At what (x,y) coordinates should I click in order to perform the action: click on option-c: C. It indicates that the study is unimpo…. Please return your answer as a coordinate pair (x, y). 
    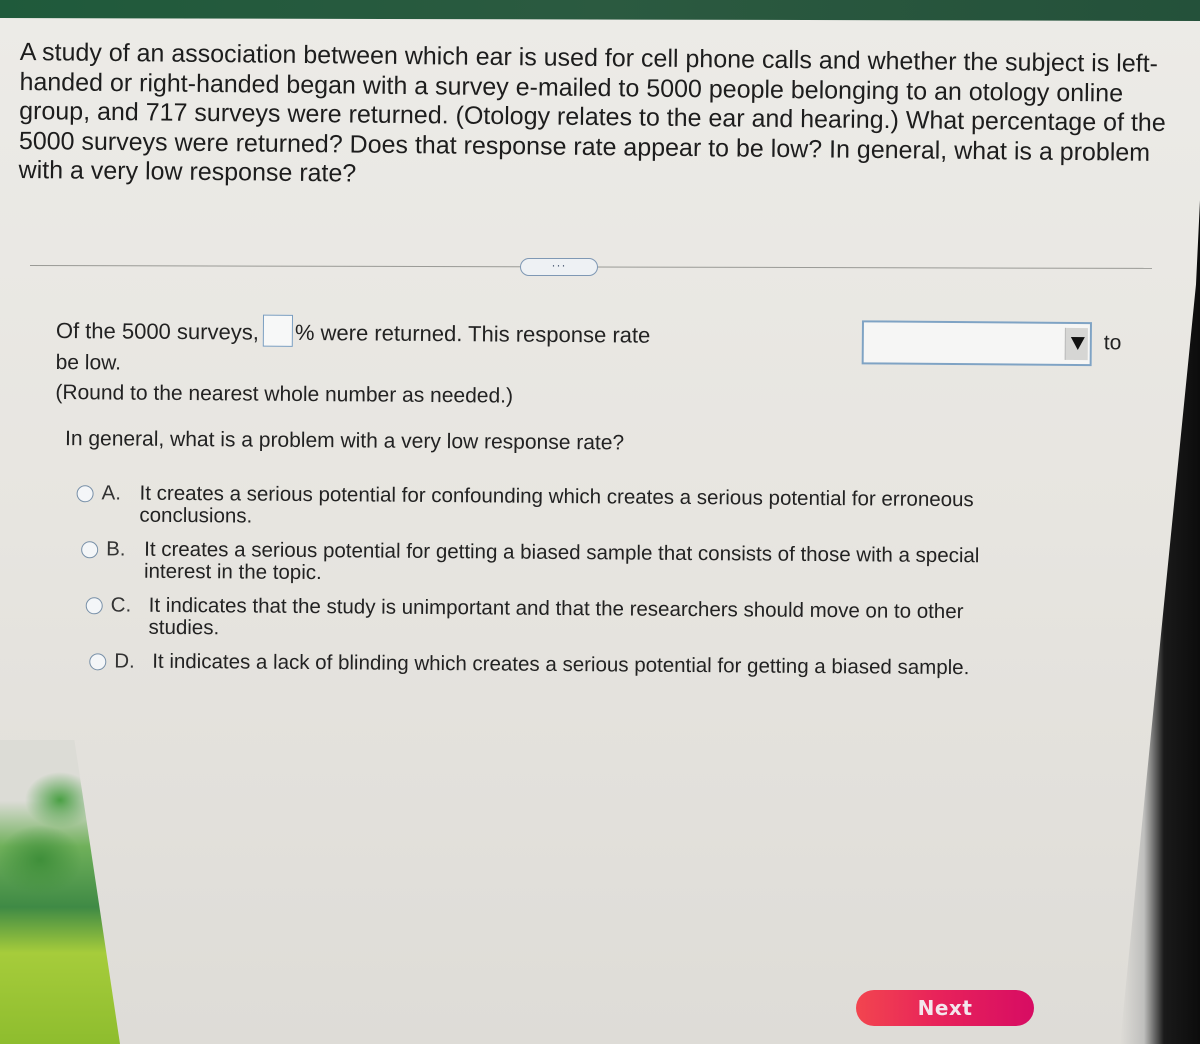
    Looking at the image, I should click on (619, 619).